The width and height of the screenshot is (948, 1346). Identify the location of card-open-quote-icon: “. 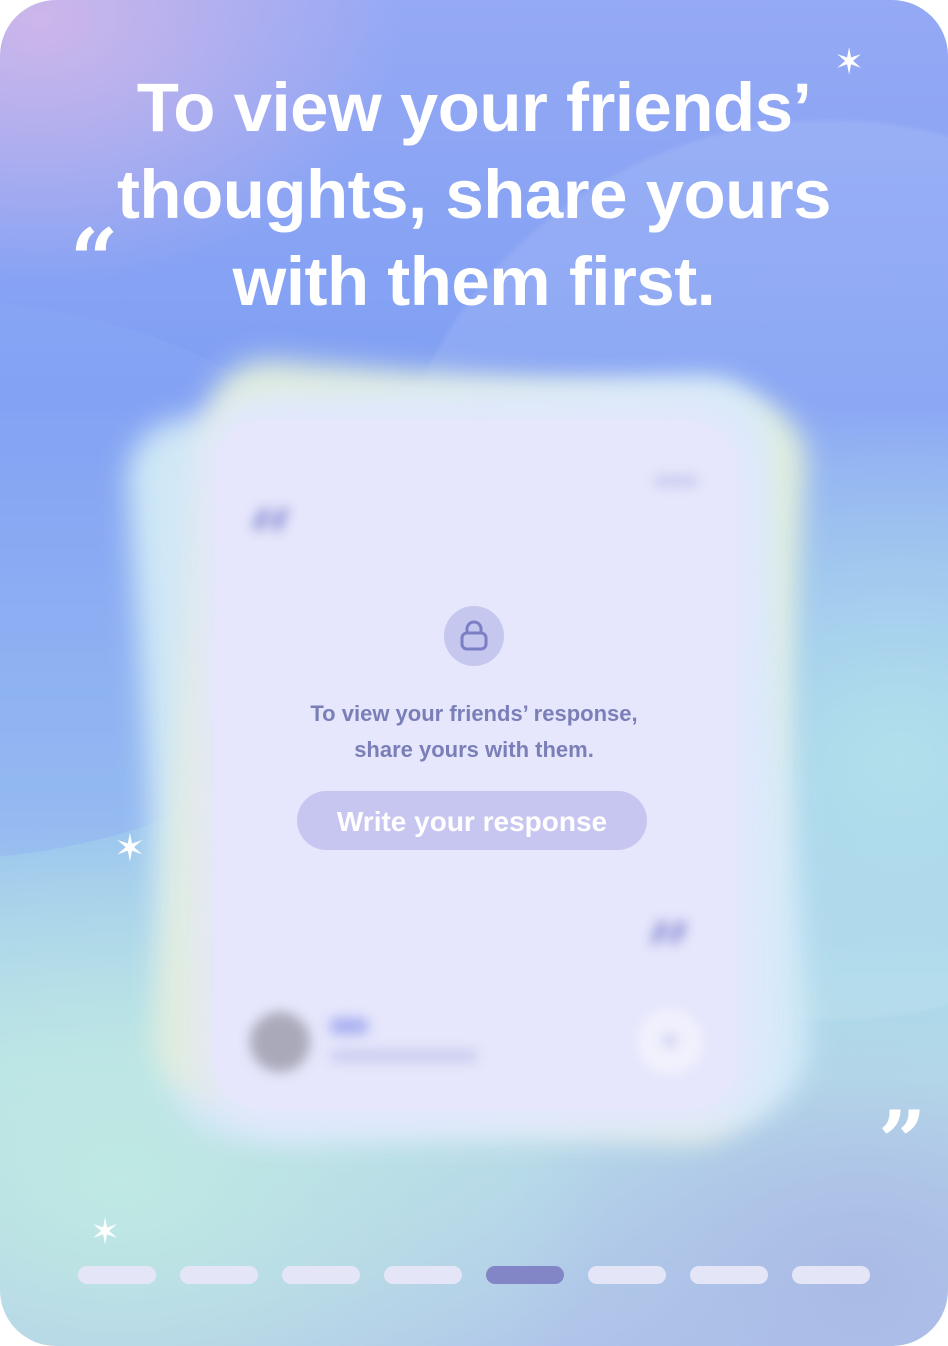
(271, 538).